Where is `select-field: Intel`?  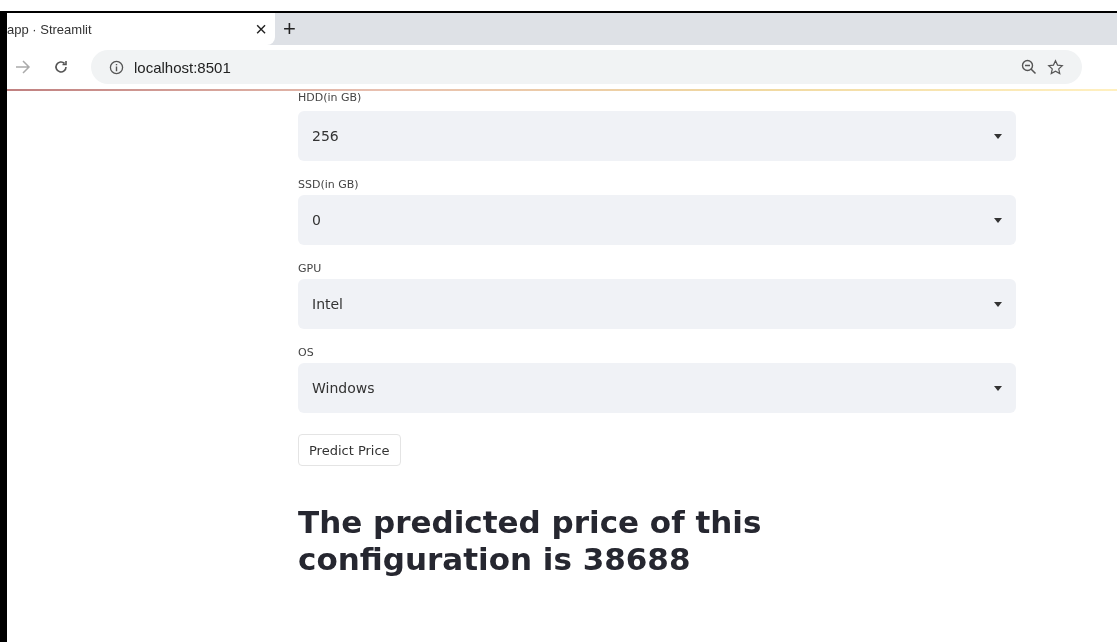 select-field: Intel is located at coordinates (657, 304).